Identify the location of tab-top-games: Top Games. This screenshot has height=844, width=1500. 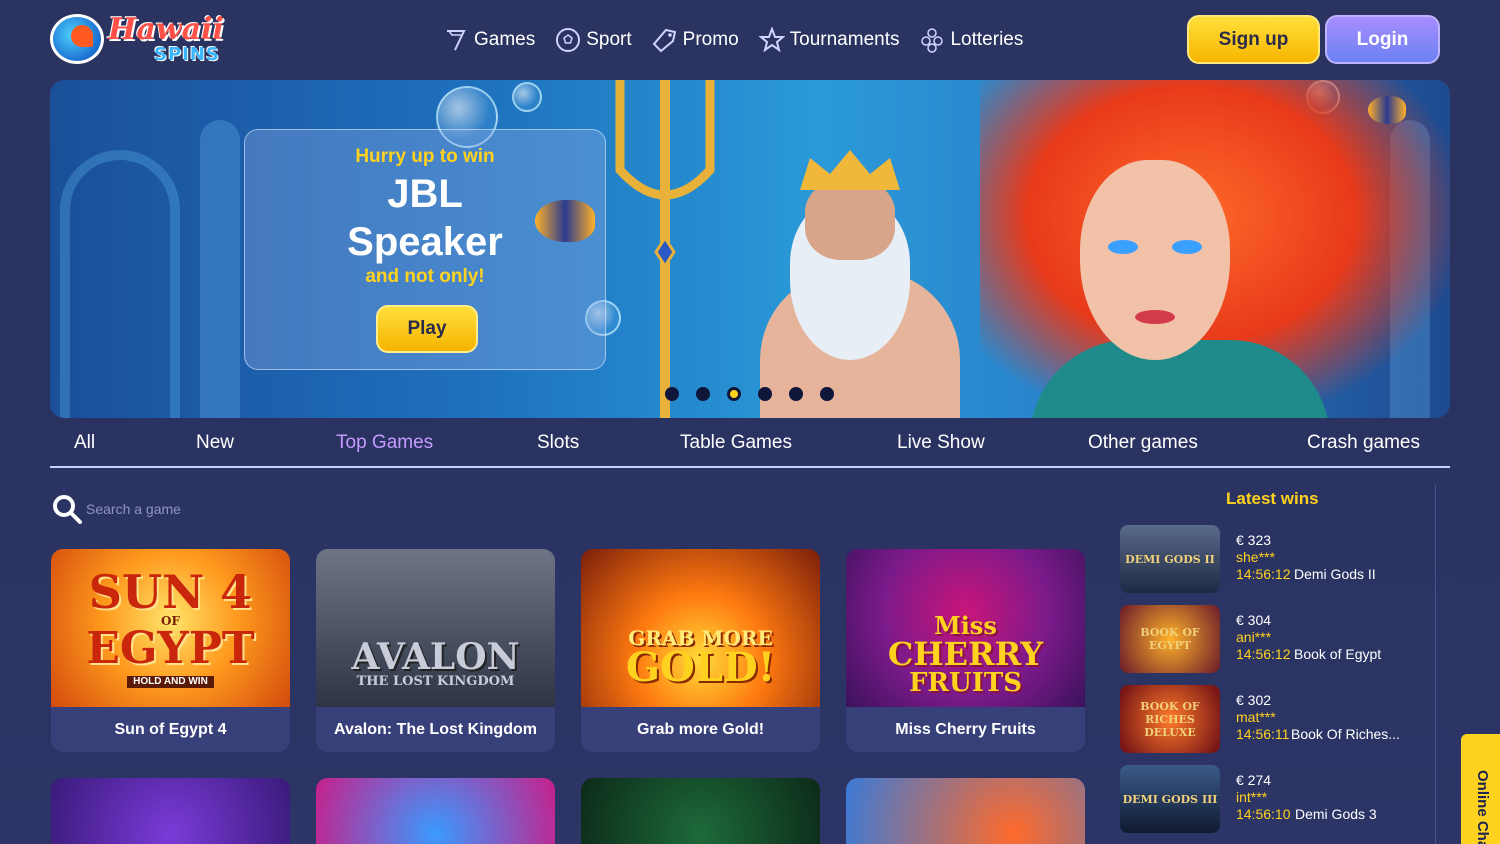
(384, 443).